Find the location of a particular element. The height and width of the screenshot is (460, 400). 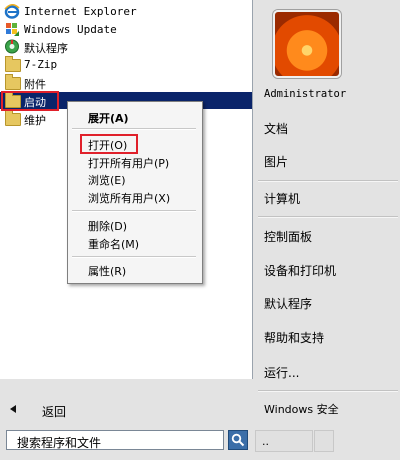

pictures-link: 图片 is located at coordinates (329, 163).